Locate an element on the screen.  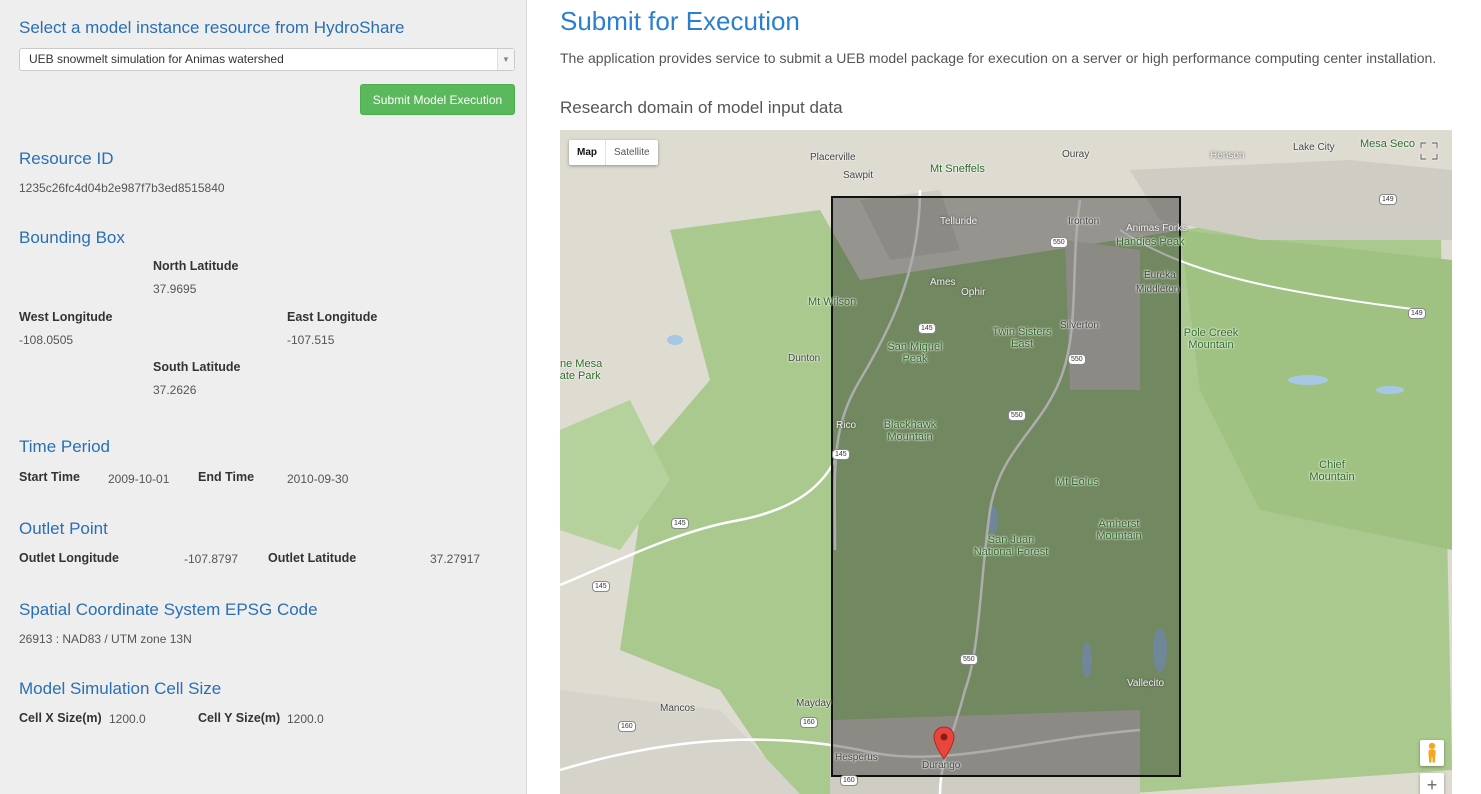
map-label-rico: Rico is located at coordinates (846, 425).